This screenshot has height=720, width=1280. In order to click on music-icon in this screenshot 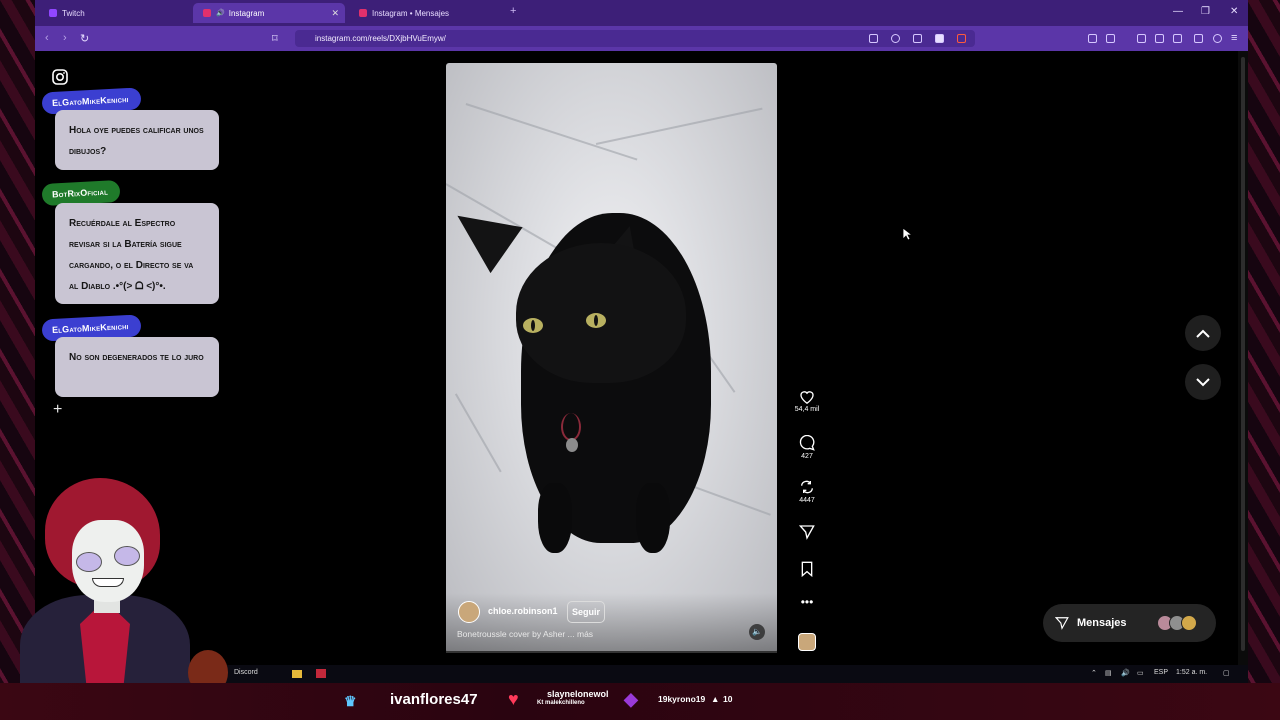, I will do `click(1141, 38)`.